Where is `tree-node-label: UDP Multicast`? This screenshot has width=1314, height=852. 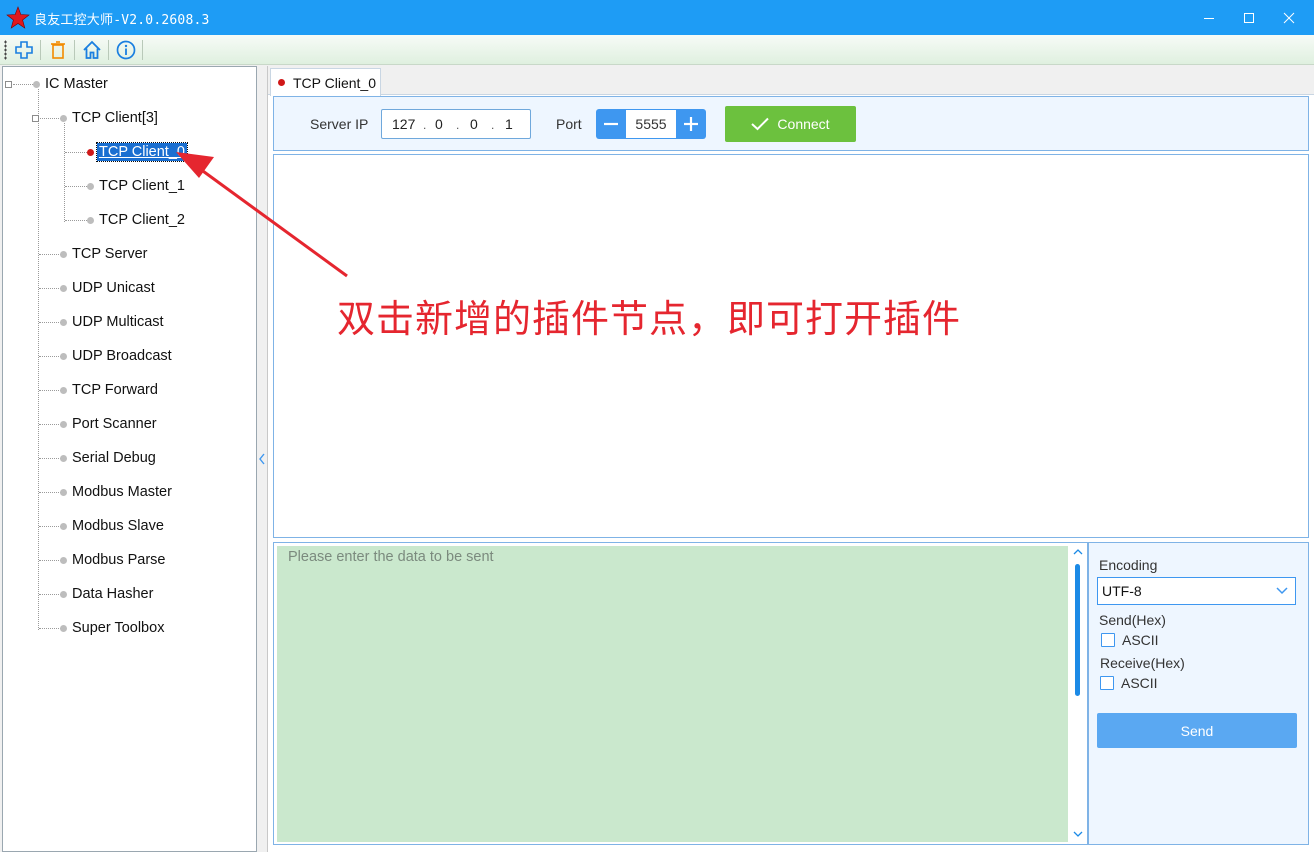
tree-node-label: UDP Multicast is located at coordinates (118, 322).